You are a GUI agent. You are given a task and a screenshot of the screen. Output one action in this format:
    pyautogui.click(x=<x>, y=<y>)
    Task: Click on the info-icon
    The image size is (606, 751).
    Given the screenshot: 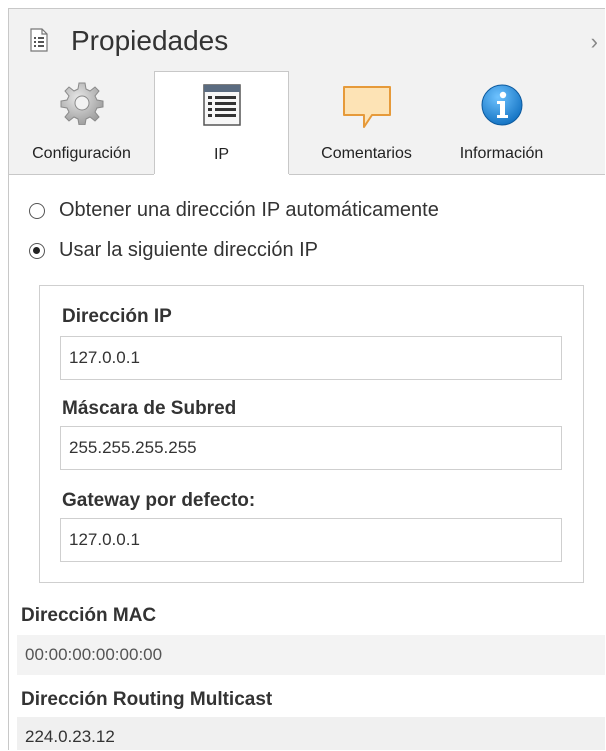 What is the action you would take?
    pyautogui.click(x=501, y=105)
    